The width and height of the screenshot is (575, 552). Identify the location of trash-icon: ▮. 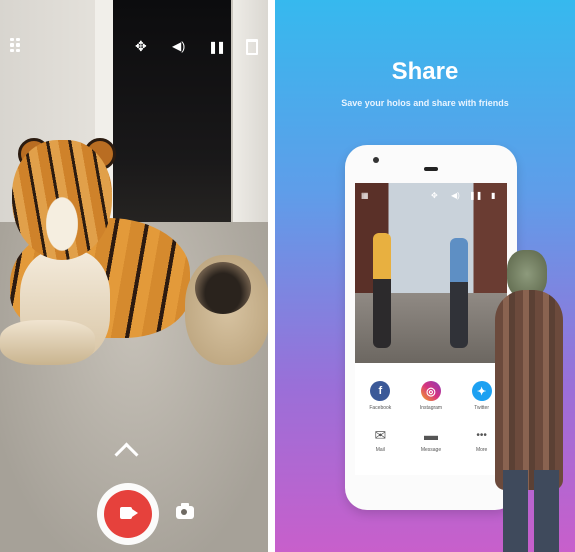
(493, 195).